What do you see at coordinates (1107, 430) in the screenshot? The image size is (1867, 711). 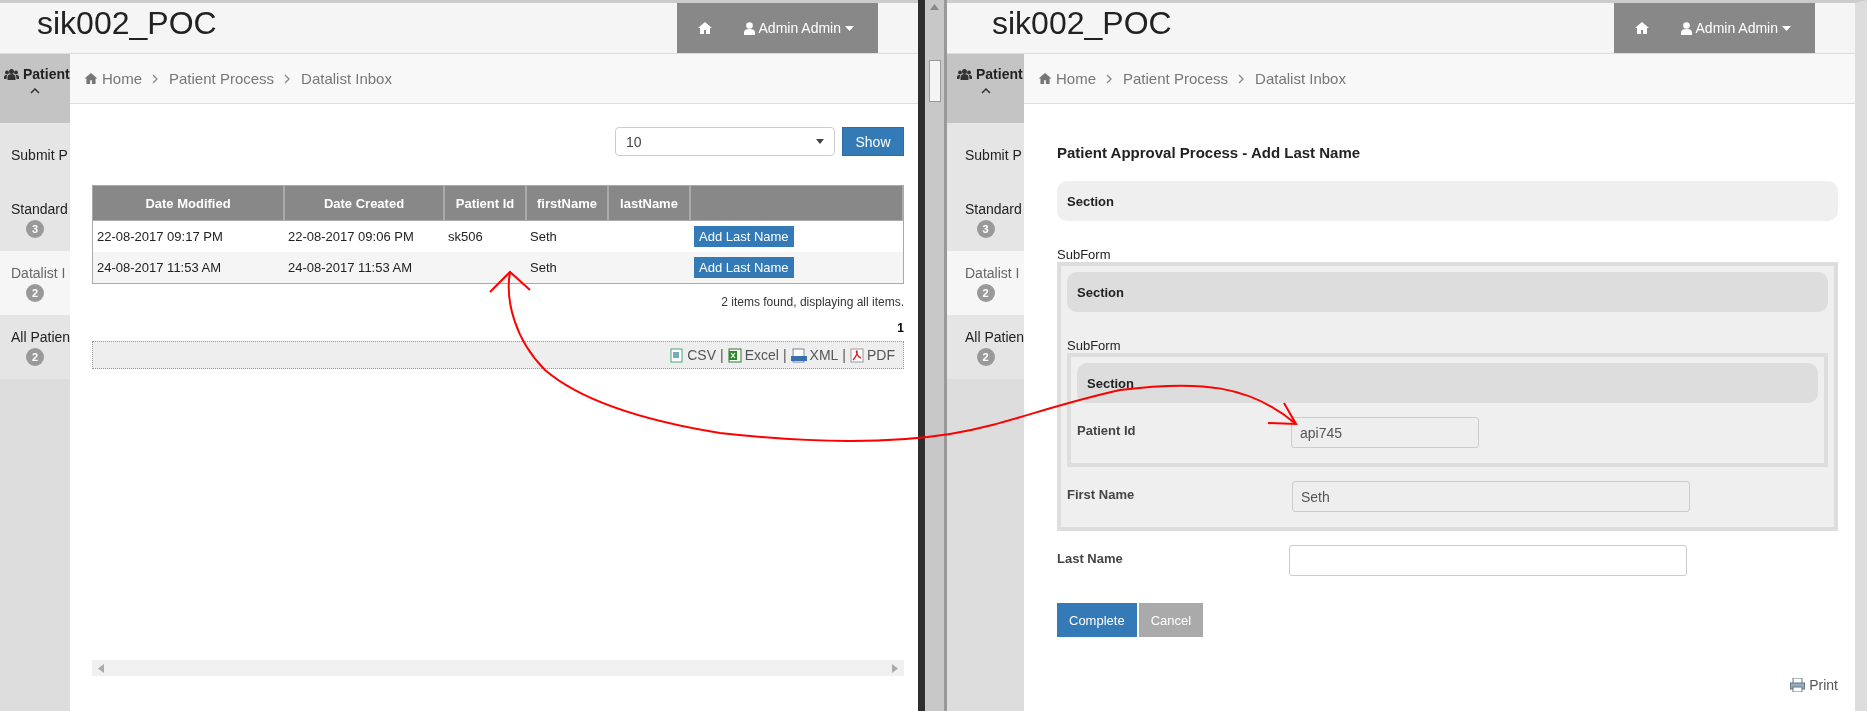 I see `field-label: Patient Id` at bounding box center [1107, 430].